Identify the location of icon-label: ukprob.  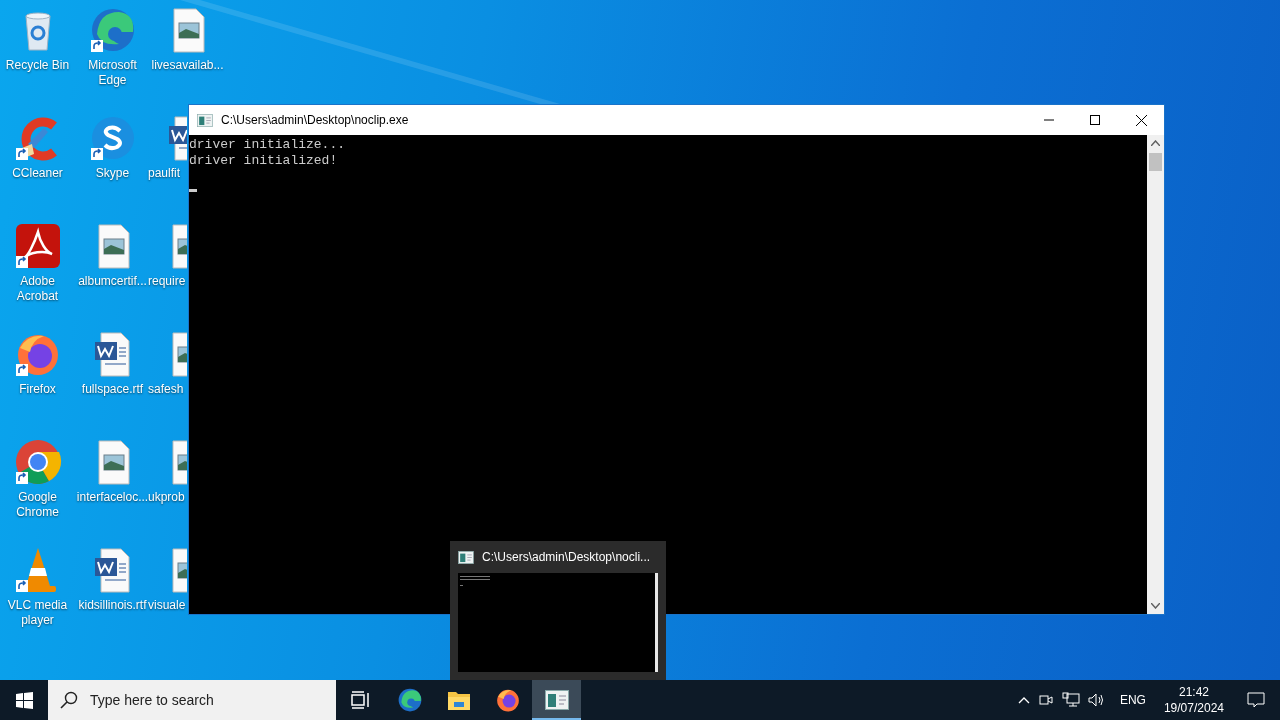
(166, 497).